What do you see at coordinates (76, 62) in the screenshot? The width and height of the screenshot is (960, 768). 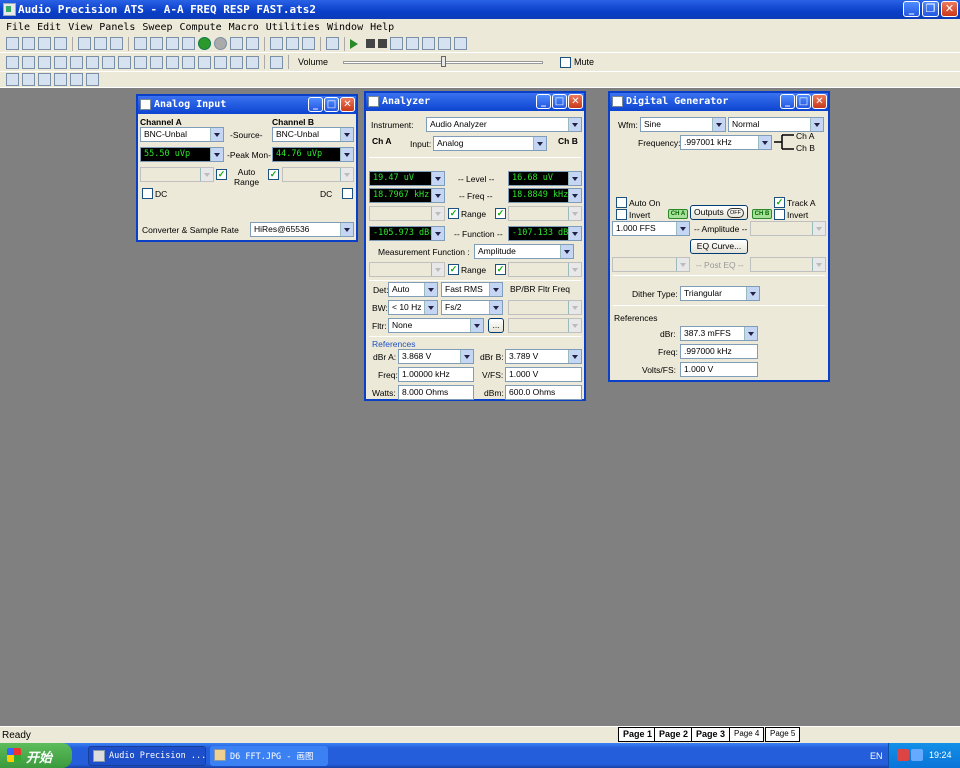 I see `dsp-icon` at bounding box center [76, 62].